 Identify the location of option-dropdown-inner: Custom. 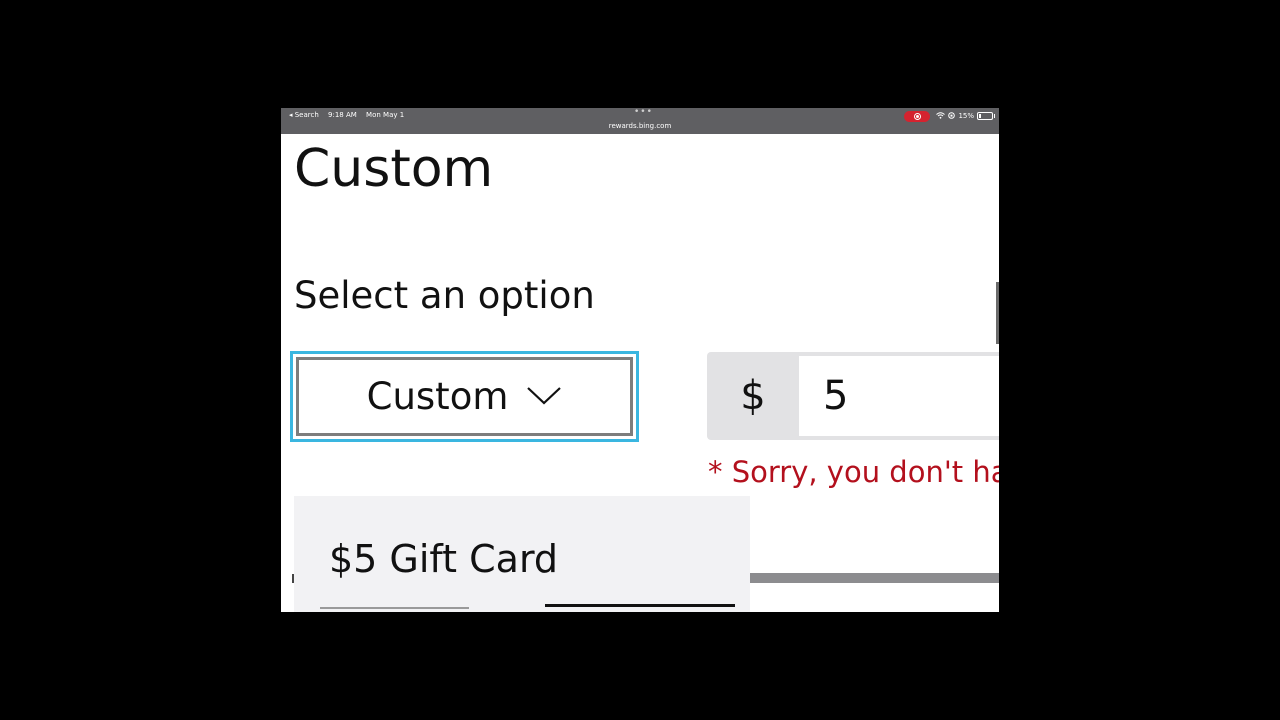
(464, 396).